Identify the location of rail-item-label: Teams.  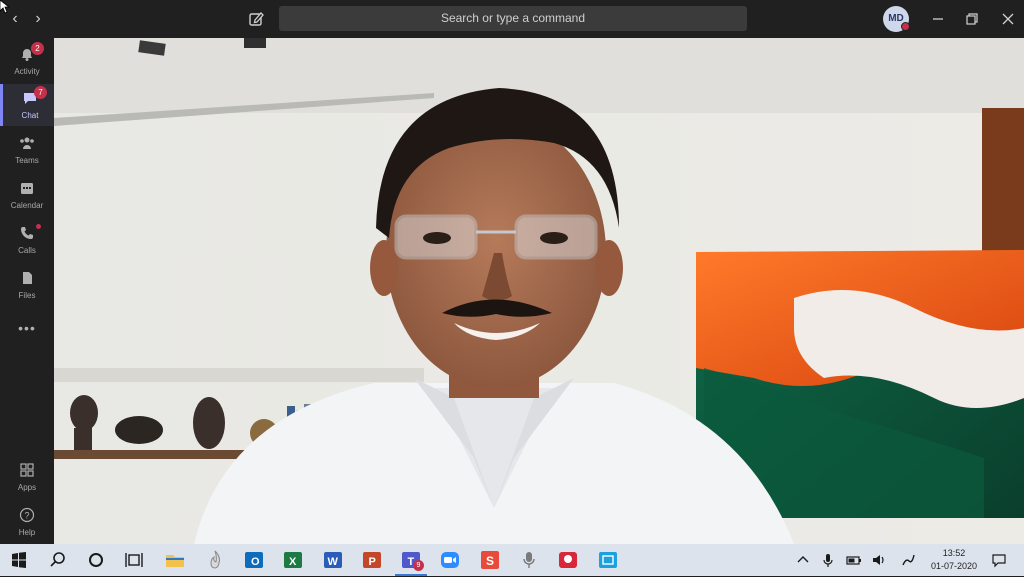
(27, 160).